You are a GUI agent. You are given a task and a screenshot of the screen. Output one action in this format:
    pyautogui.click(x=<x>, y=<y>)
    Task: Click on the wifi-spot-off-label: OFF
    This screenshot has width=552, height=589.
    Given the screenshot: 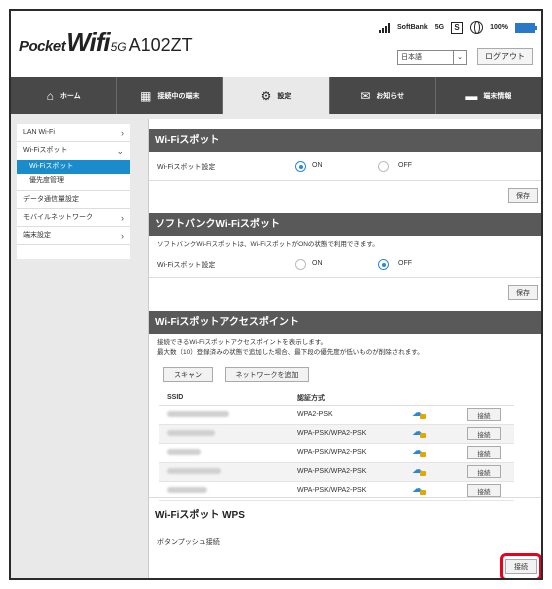 What is the action you would take?
    pyautogui.click(x=405, y=165)
    